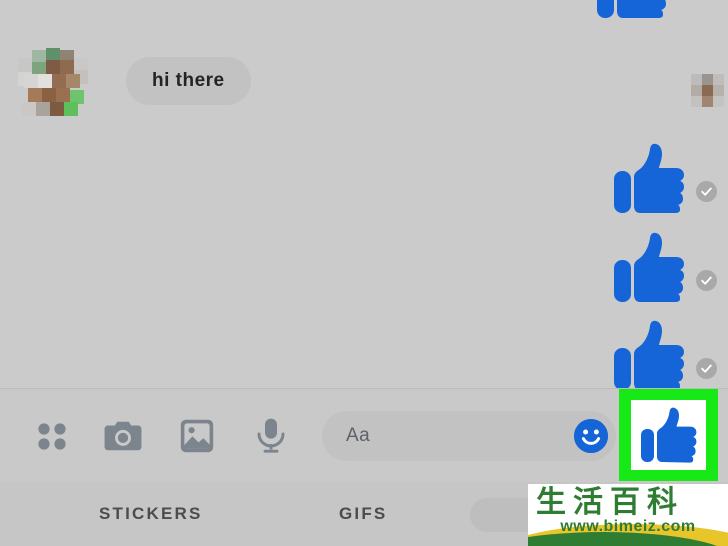 The image size is (728, 546). I want to click on microphone-icon, so click(271, 436).